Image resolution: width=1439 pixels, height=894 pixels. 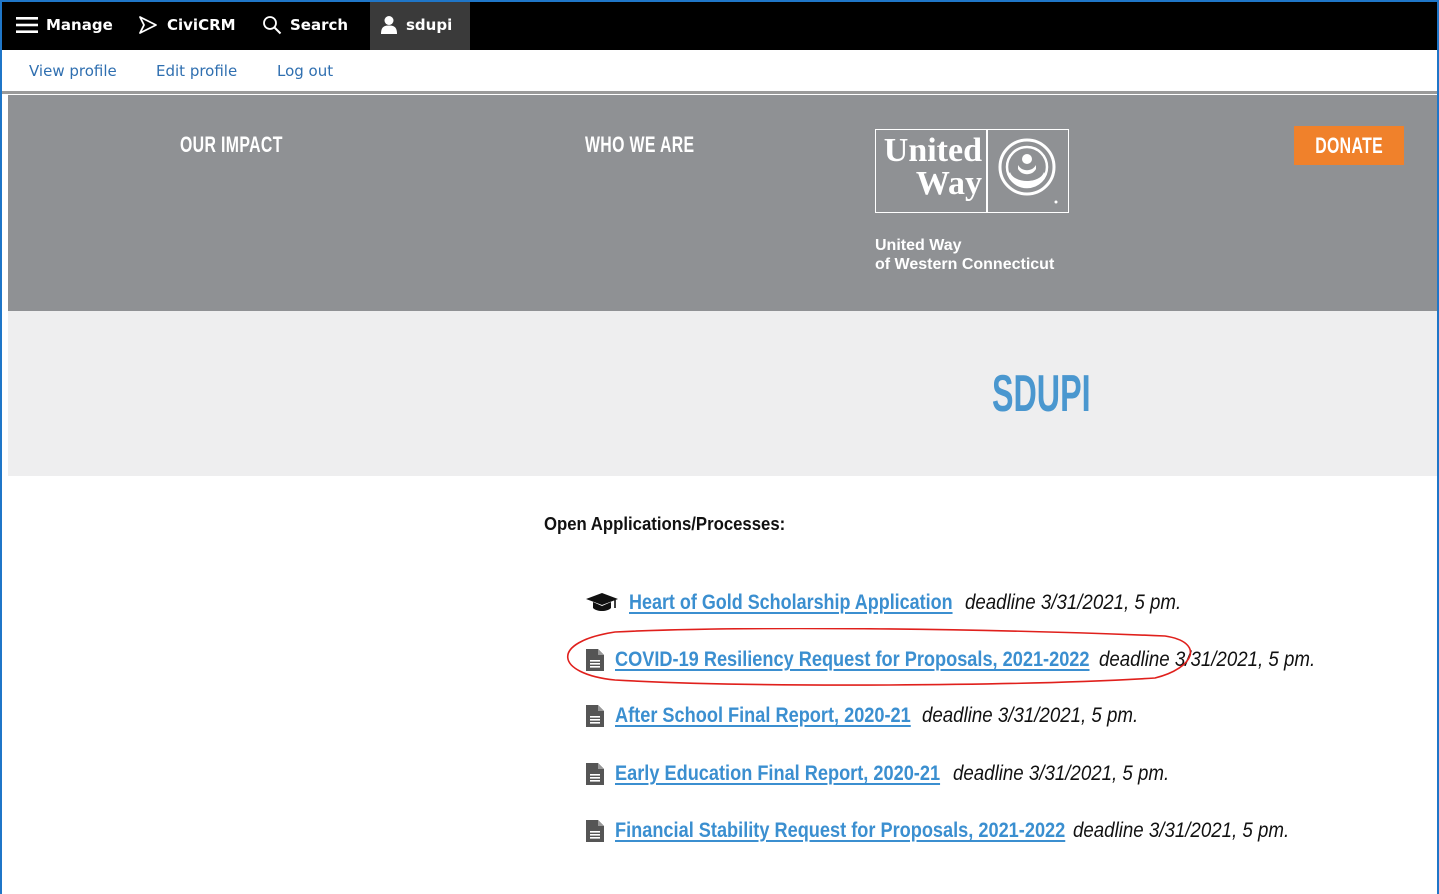 I want to click on page-title: SDUPI, so click(x=1041, y=394).